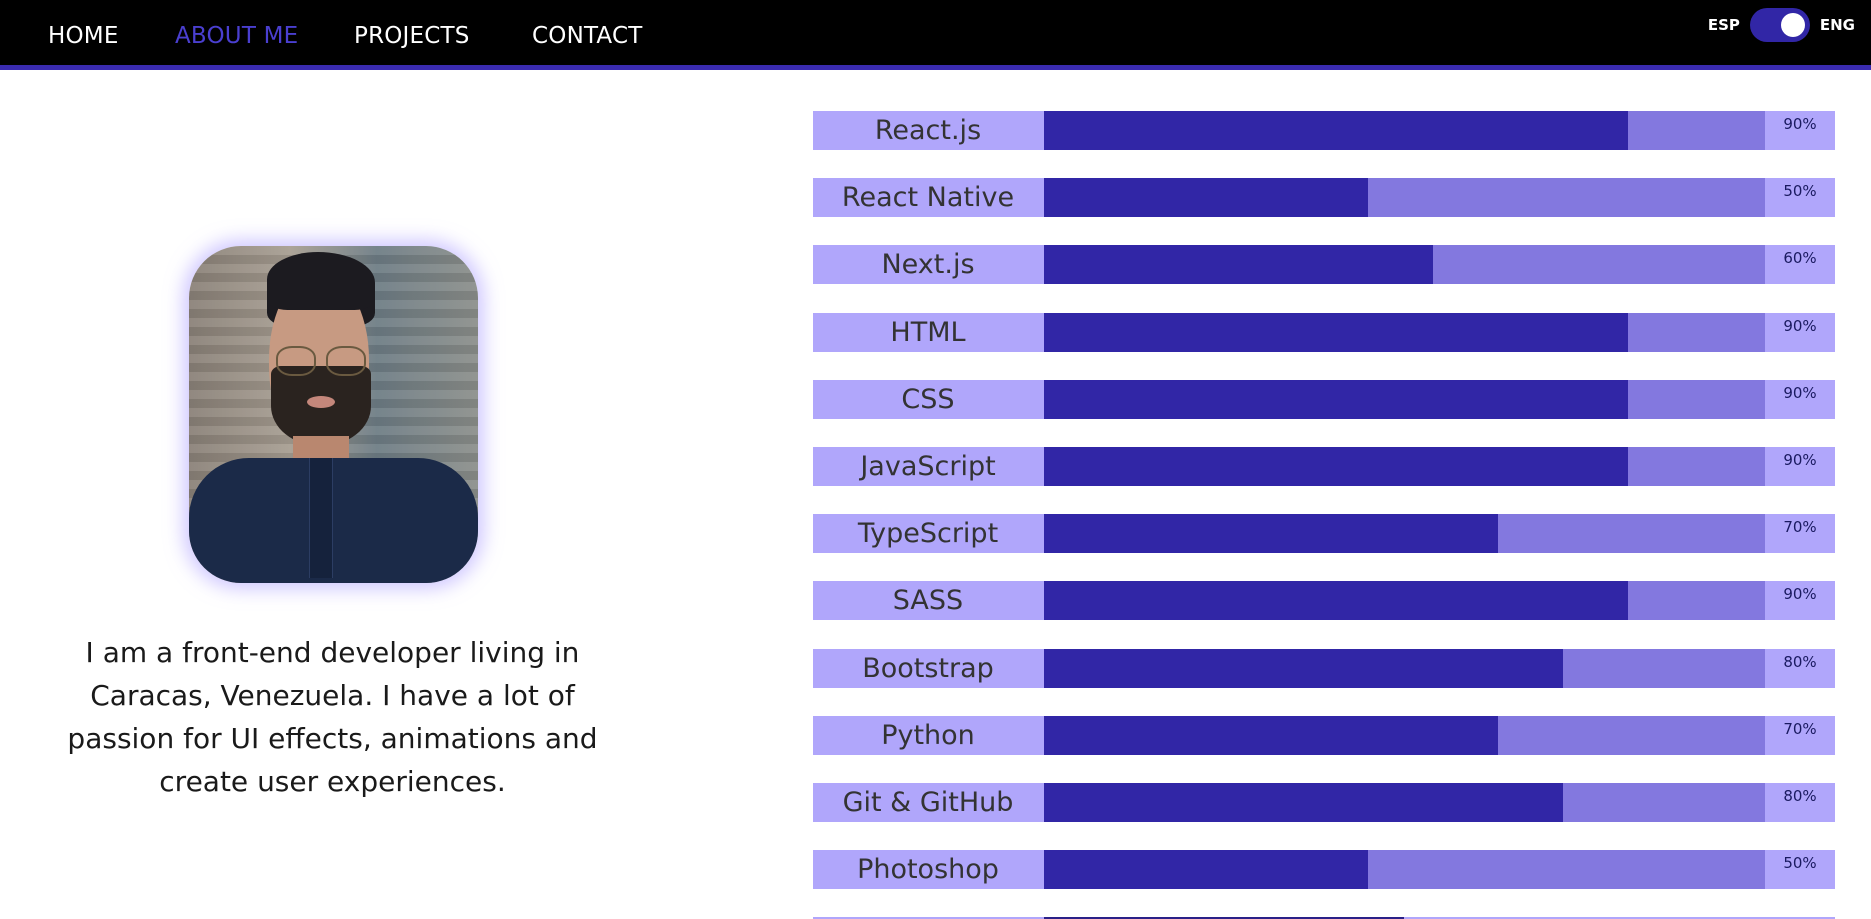 Image resolution: width=1871 pixels, height=919 pixels. What do you see at coordinates (928, 668) in the screenshot?
I see `skill-name: Bootstrap` at bounding box center [928, 668].